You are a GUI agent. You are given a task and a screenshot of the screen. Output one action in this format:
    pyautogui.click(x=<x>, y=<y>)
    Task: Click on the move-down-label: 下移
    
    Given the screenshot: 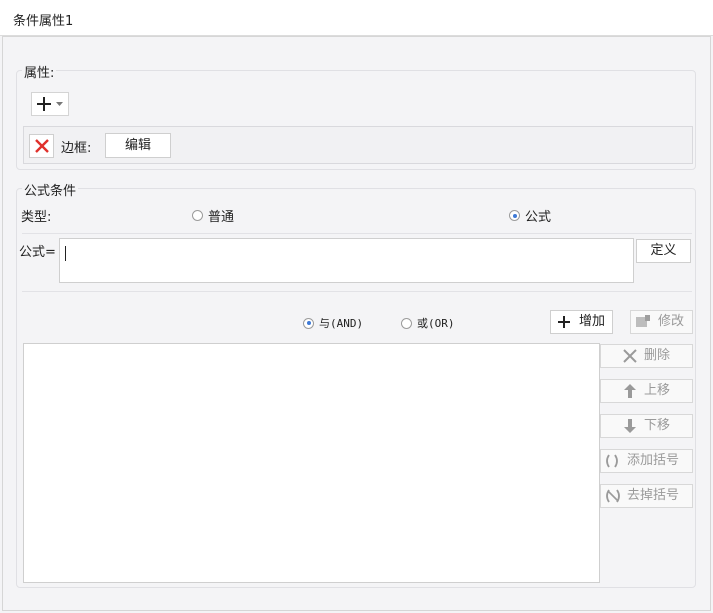 What is the action you would take?
    pyautogui.click(x=657, y=425)
    